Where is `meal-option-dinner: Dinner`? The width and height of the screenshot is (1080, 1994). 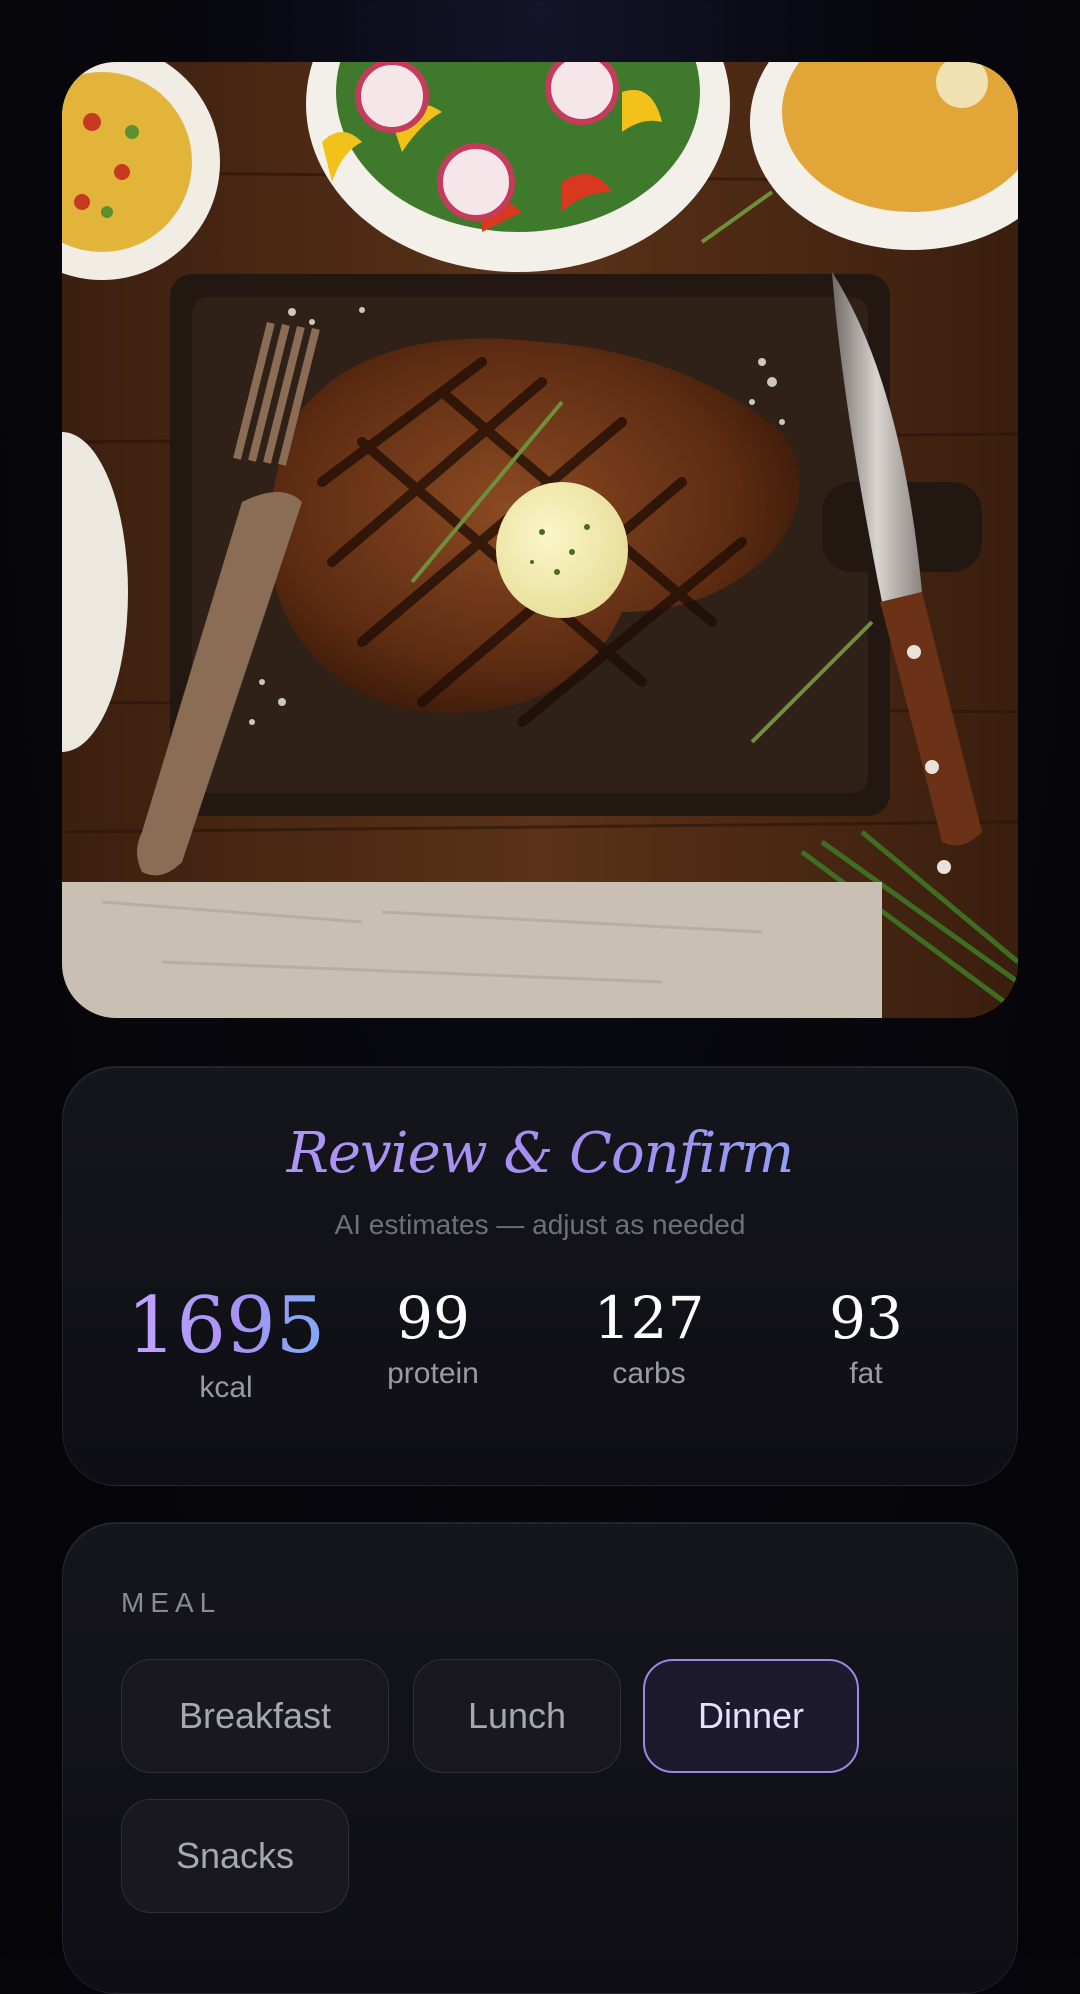
meal-option-dinner: Dinner is located at coordinates (751, 1716).